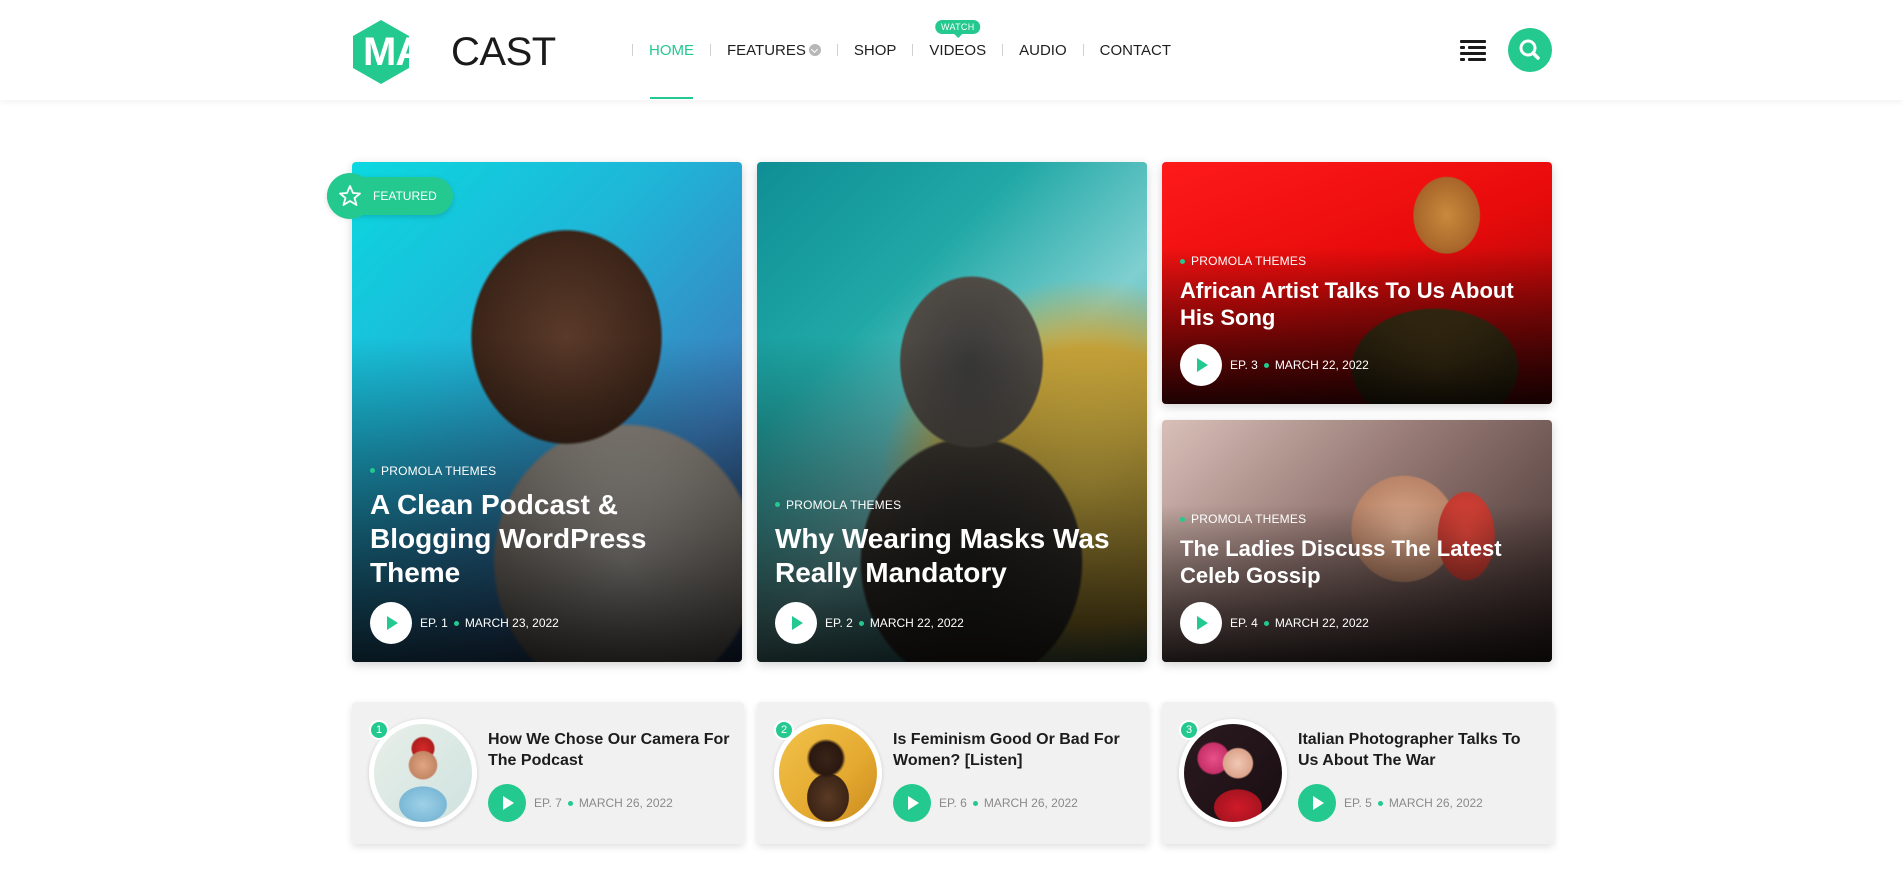 The image size is (1903, 879). Describe the element at coordinates (406, 52) in the screenshot. I see `logo-text-max: MAX` at that location.